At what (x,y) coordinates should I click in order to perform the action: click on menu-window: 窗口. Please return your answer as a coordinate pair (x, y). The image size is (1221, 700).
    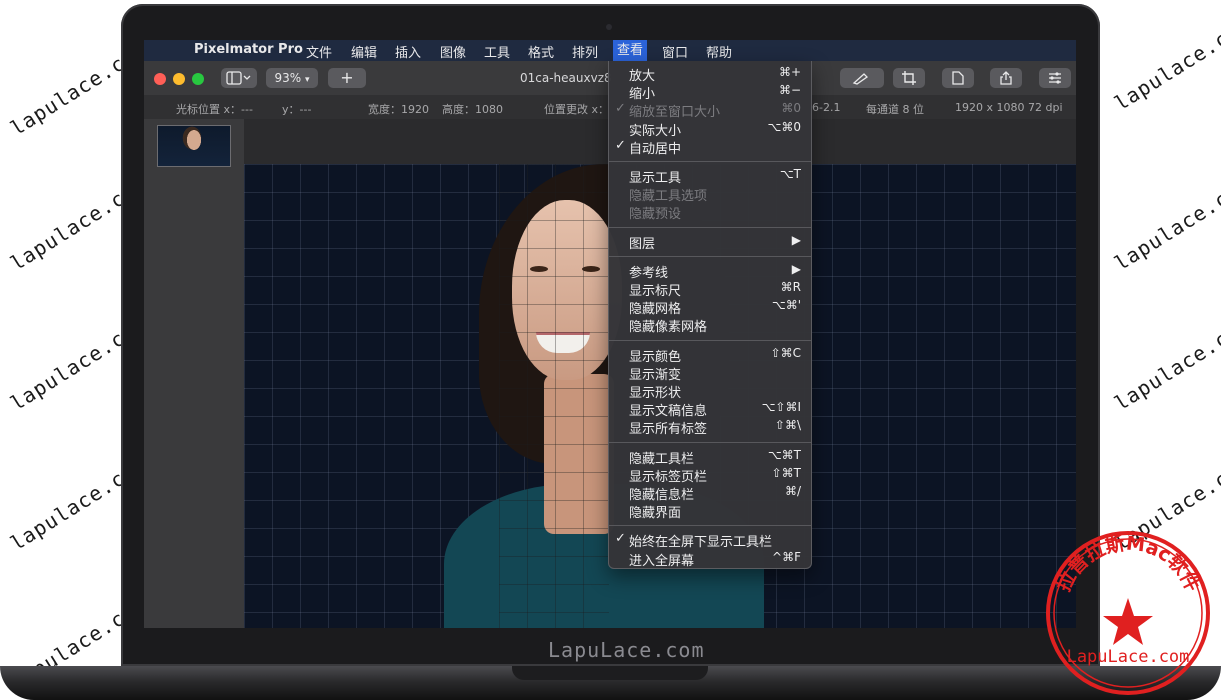
    Looking at the image, I should click on (675, 51).